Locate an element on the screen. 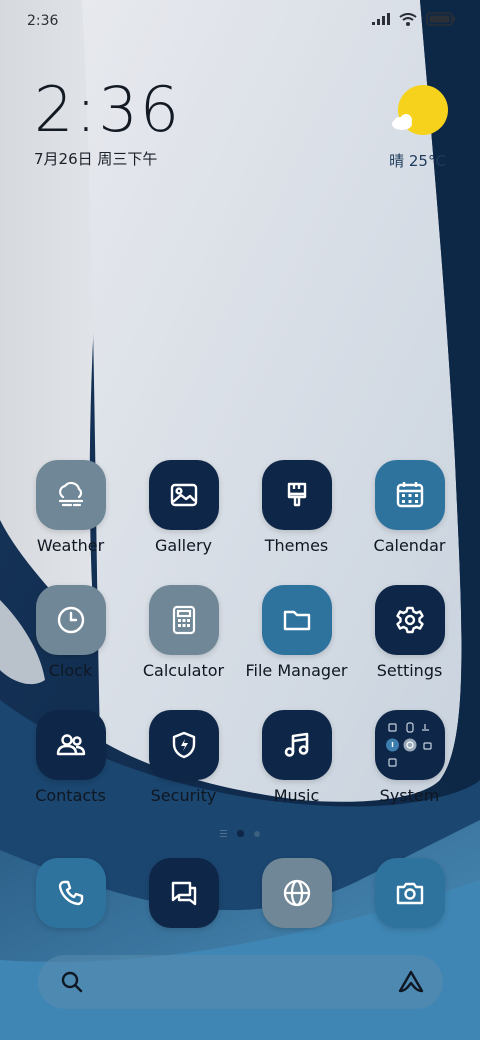 The image size is (480, 1040). app-weather: Weather is located at coordinates (70, 507).